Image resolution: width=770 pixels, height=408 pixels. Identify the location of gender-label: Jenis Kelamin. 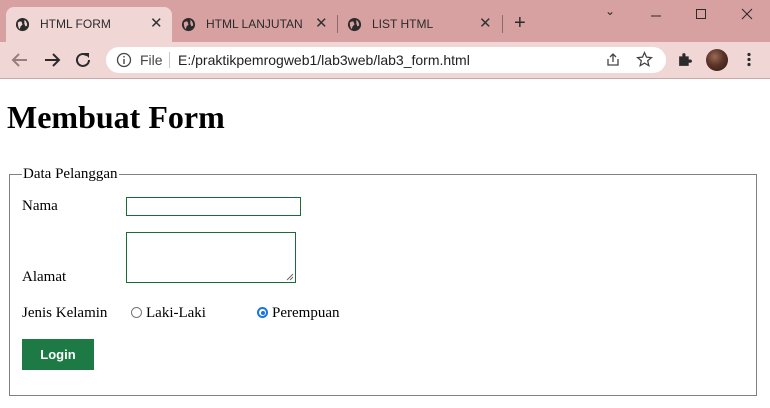
(65, 313).